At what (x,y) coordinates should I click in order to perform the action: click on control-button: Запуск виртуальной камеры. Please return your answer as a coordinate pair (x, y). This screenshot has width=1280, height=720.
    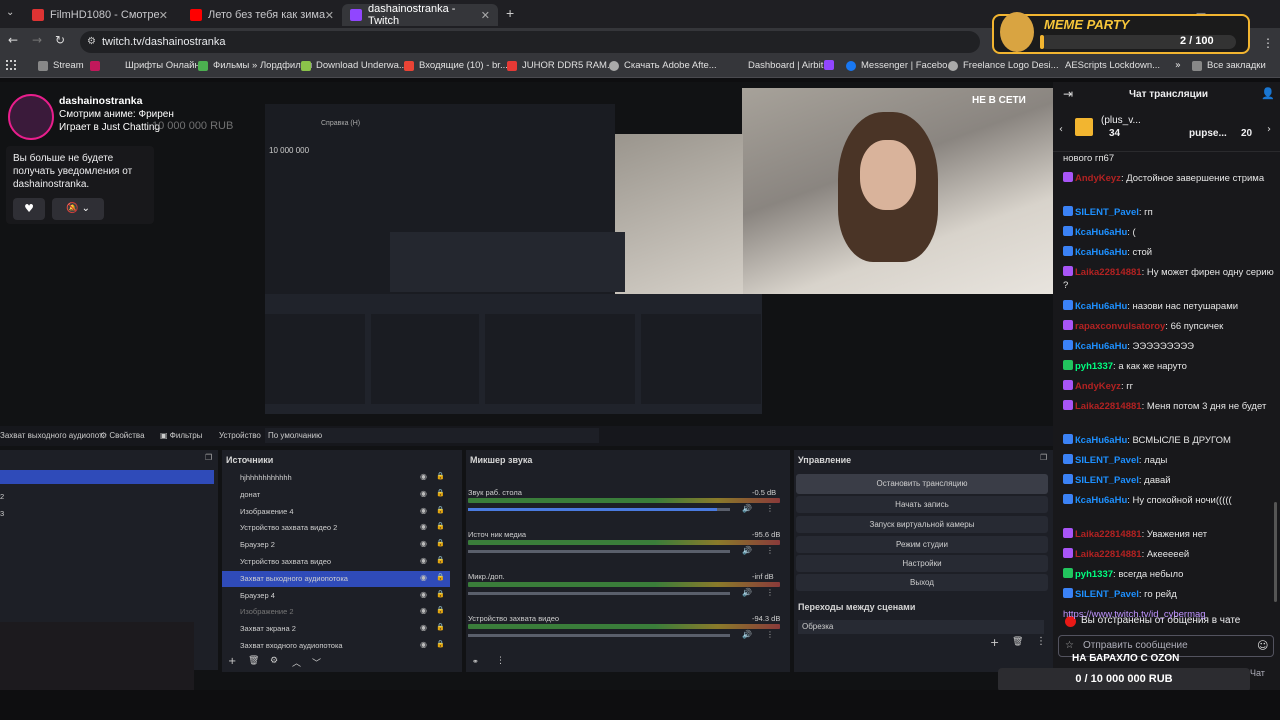
    Looking at the image, I should click on (922, 524).